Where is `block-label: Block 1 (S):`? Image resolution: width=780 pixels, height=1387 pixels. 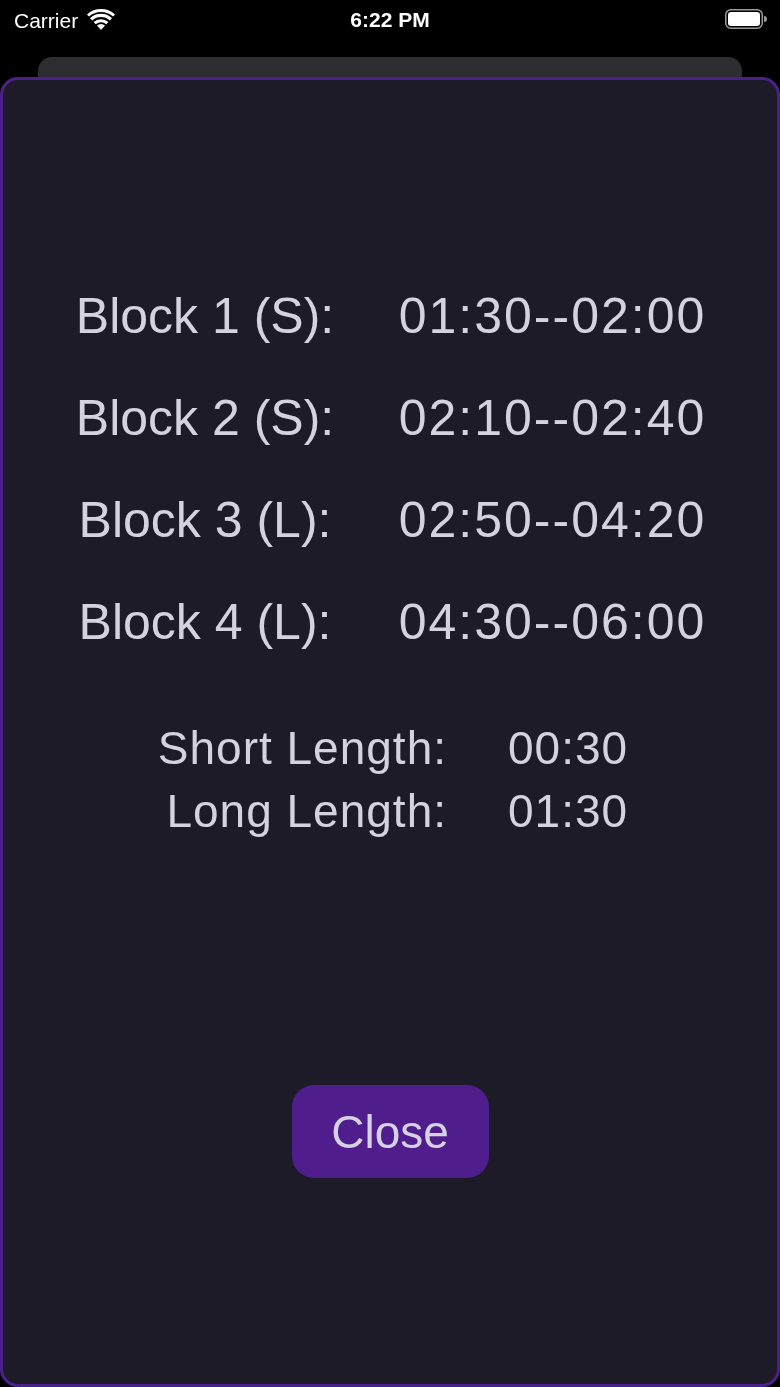
block-label: Block 1 (S): is located at coordinates (205, 316).